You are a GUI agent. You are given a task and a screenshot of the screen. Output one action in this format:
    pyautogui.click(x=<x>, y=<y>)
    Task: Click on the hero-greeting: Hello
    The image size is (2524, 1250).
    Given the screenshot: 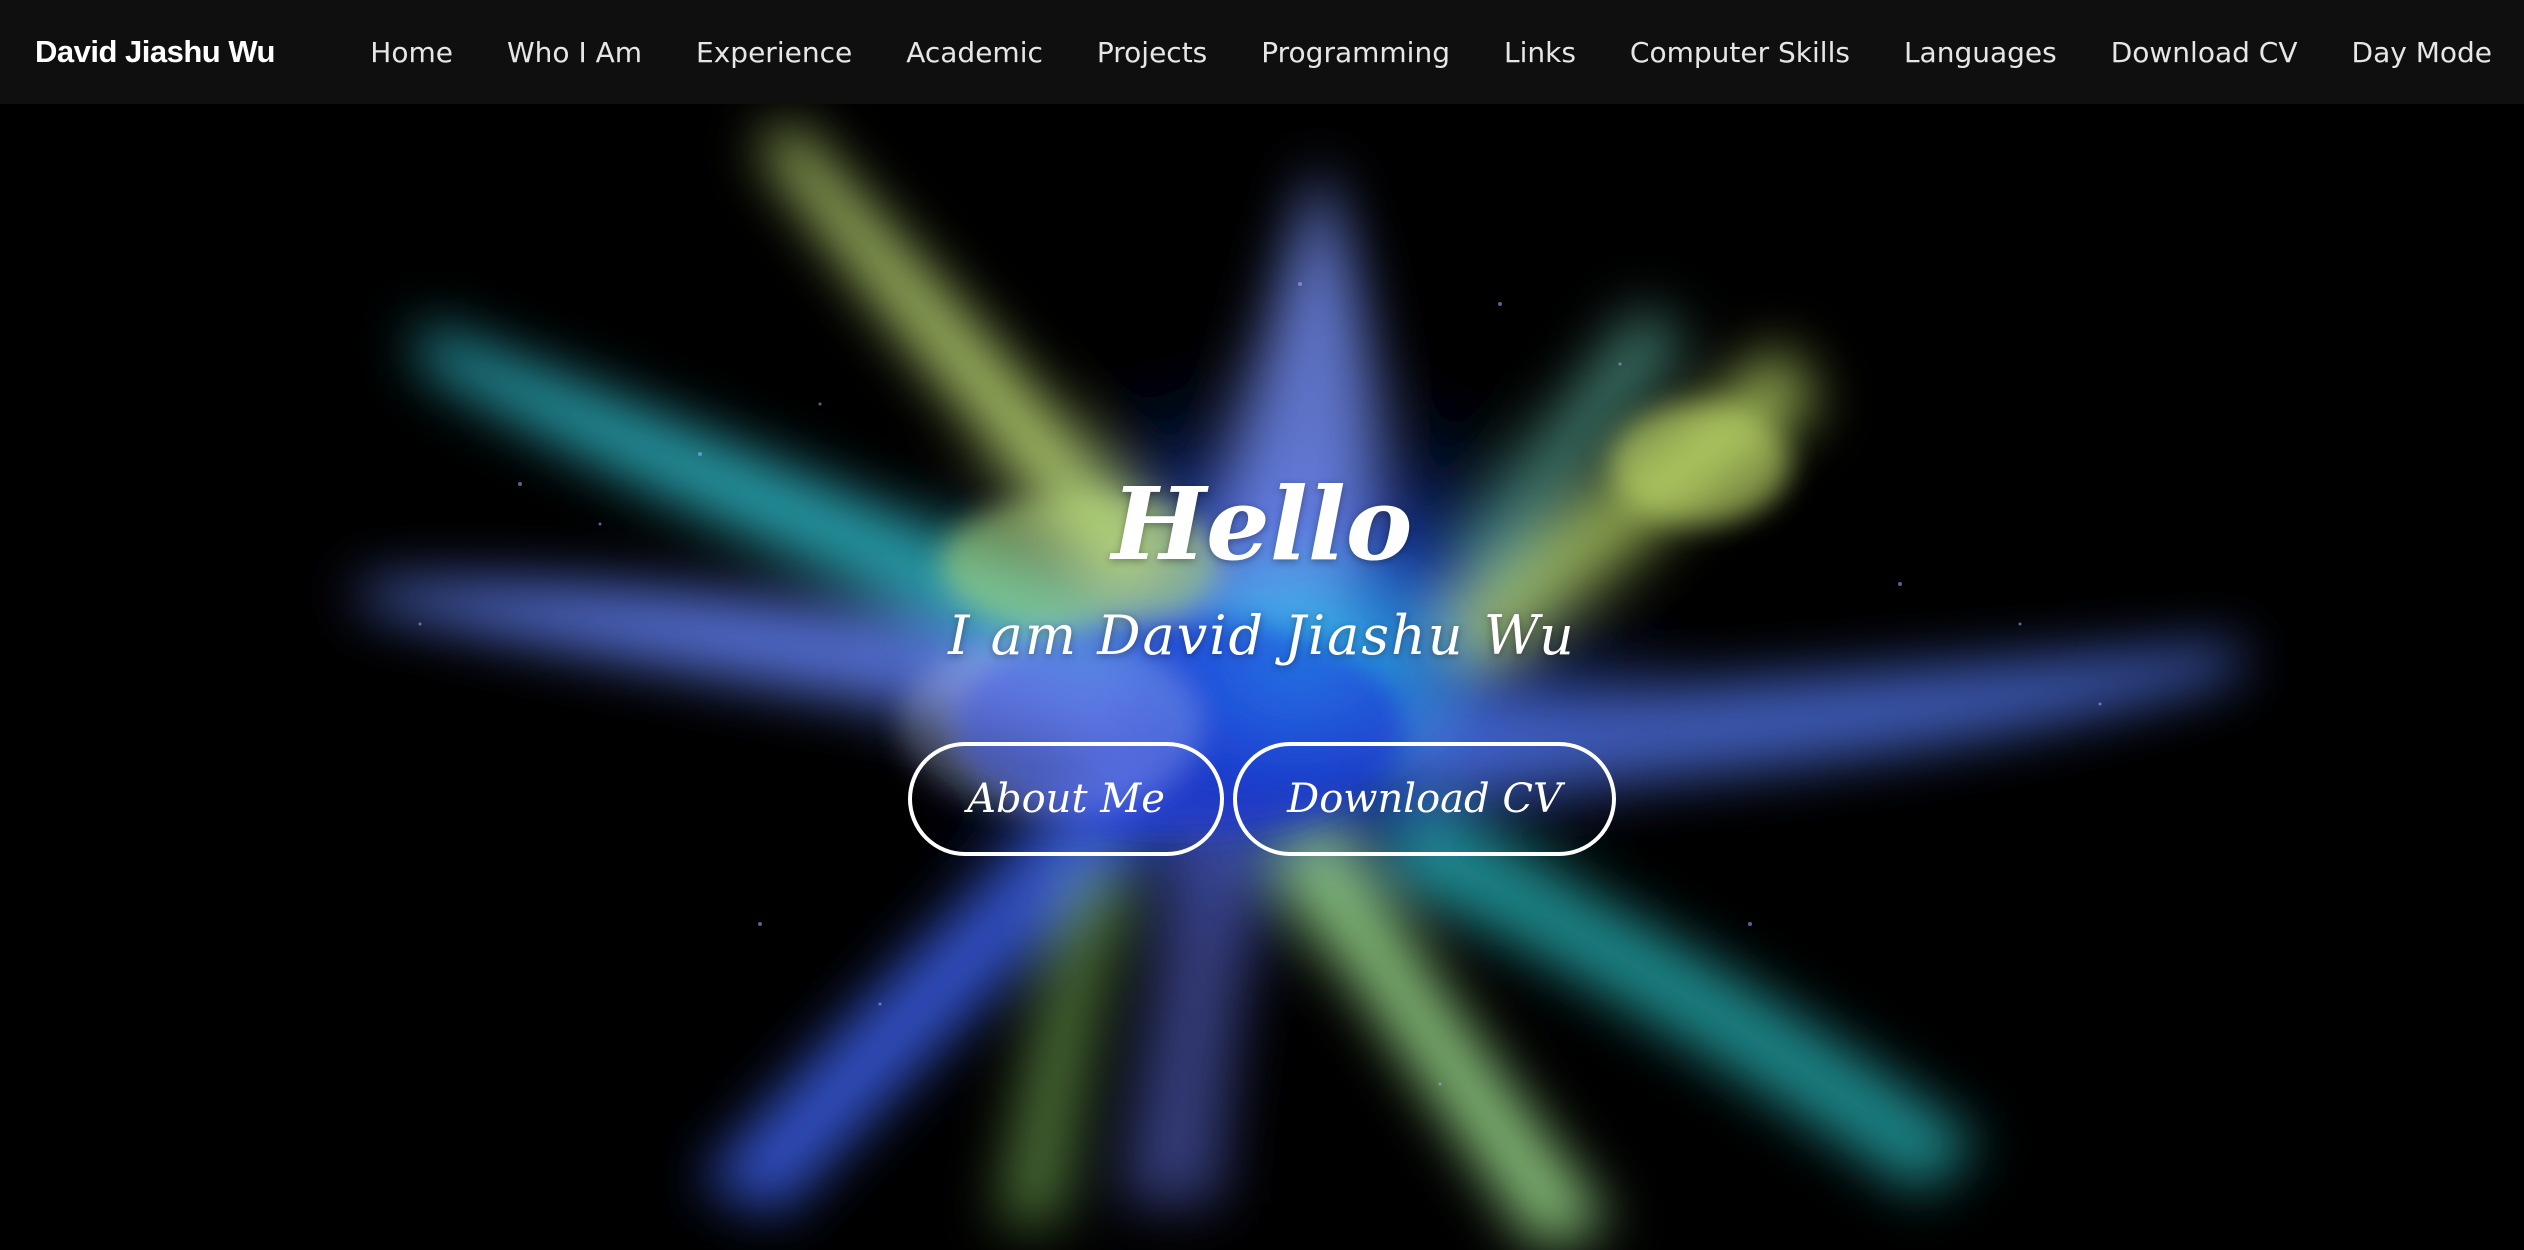 What is the action you would take?
    pyautogui.click(x=1262, y=524)
    